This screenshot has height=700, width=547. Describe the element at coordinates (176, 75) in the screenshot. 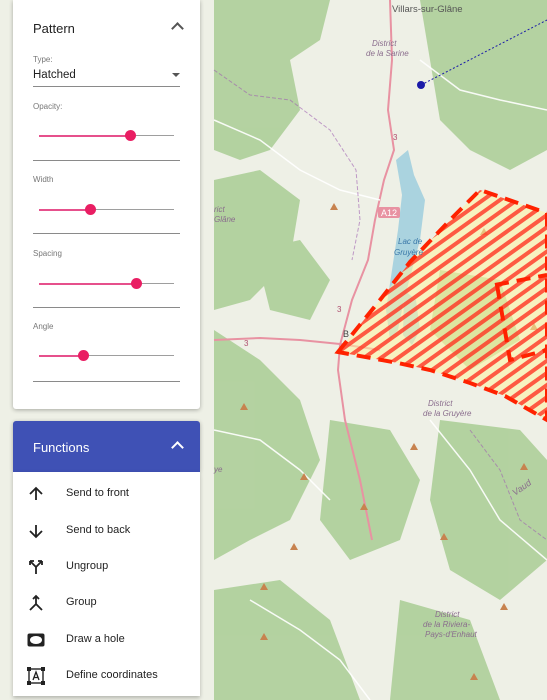

I see `caret-down-icon` at that location.